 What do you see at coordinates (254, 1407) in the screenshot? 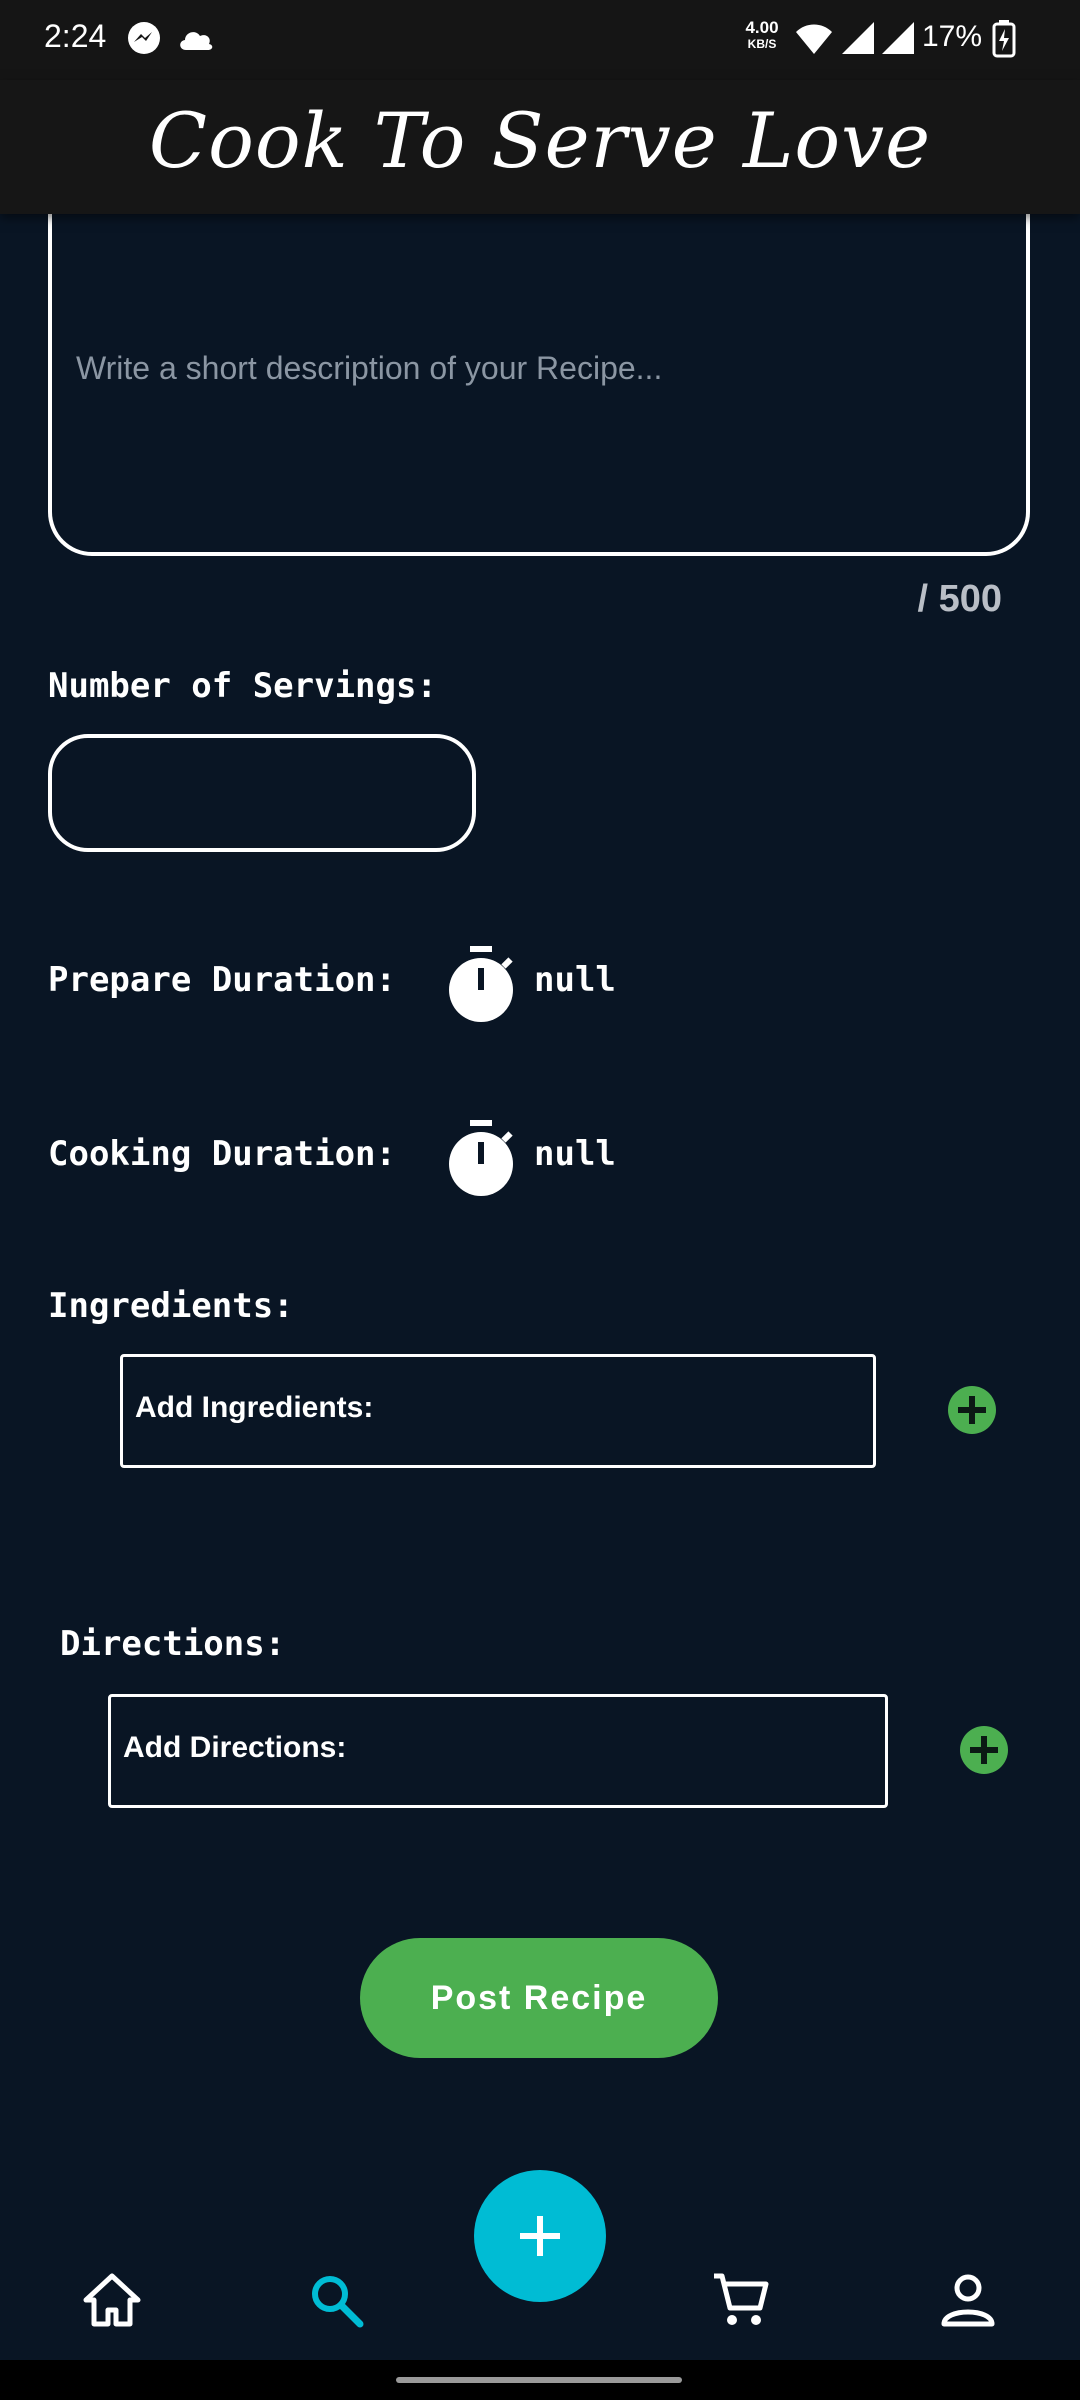
I see `ingredients-input-label: Add Ingredients:` at bounding box center [254, 1407].